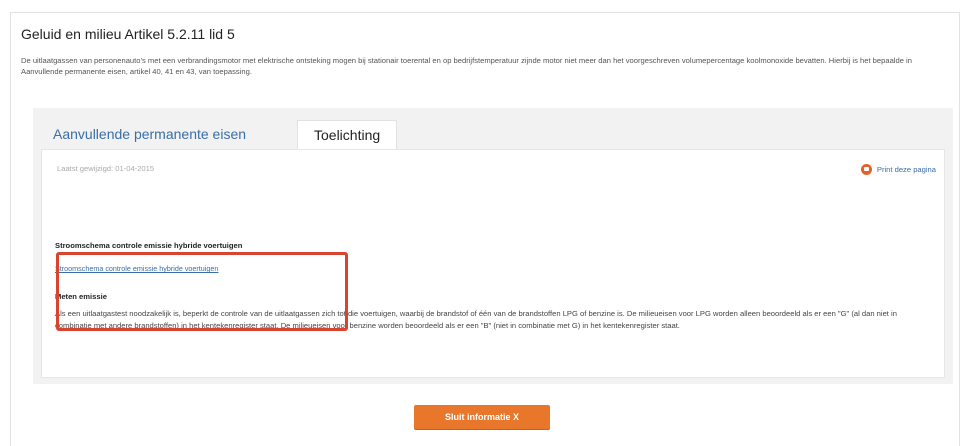 The width and height of the screenshot is (970, 446). What do you see at coordinates (906, 169) in the screenshot?
I see `print-label: Print deze pagina` at bounding box center [906, 169].